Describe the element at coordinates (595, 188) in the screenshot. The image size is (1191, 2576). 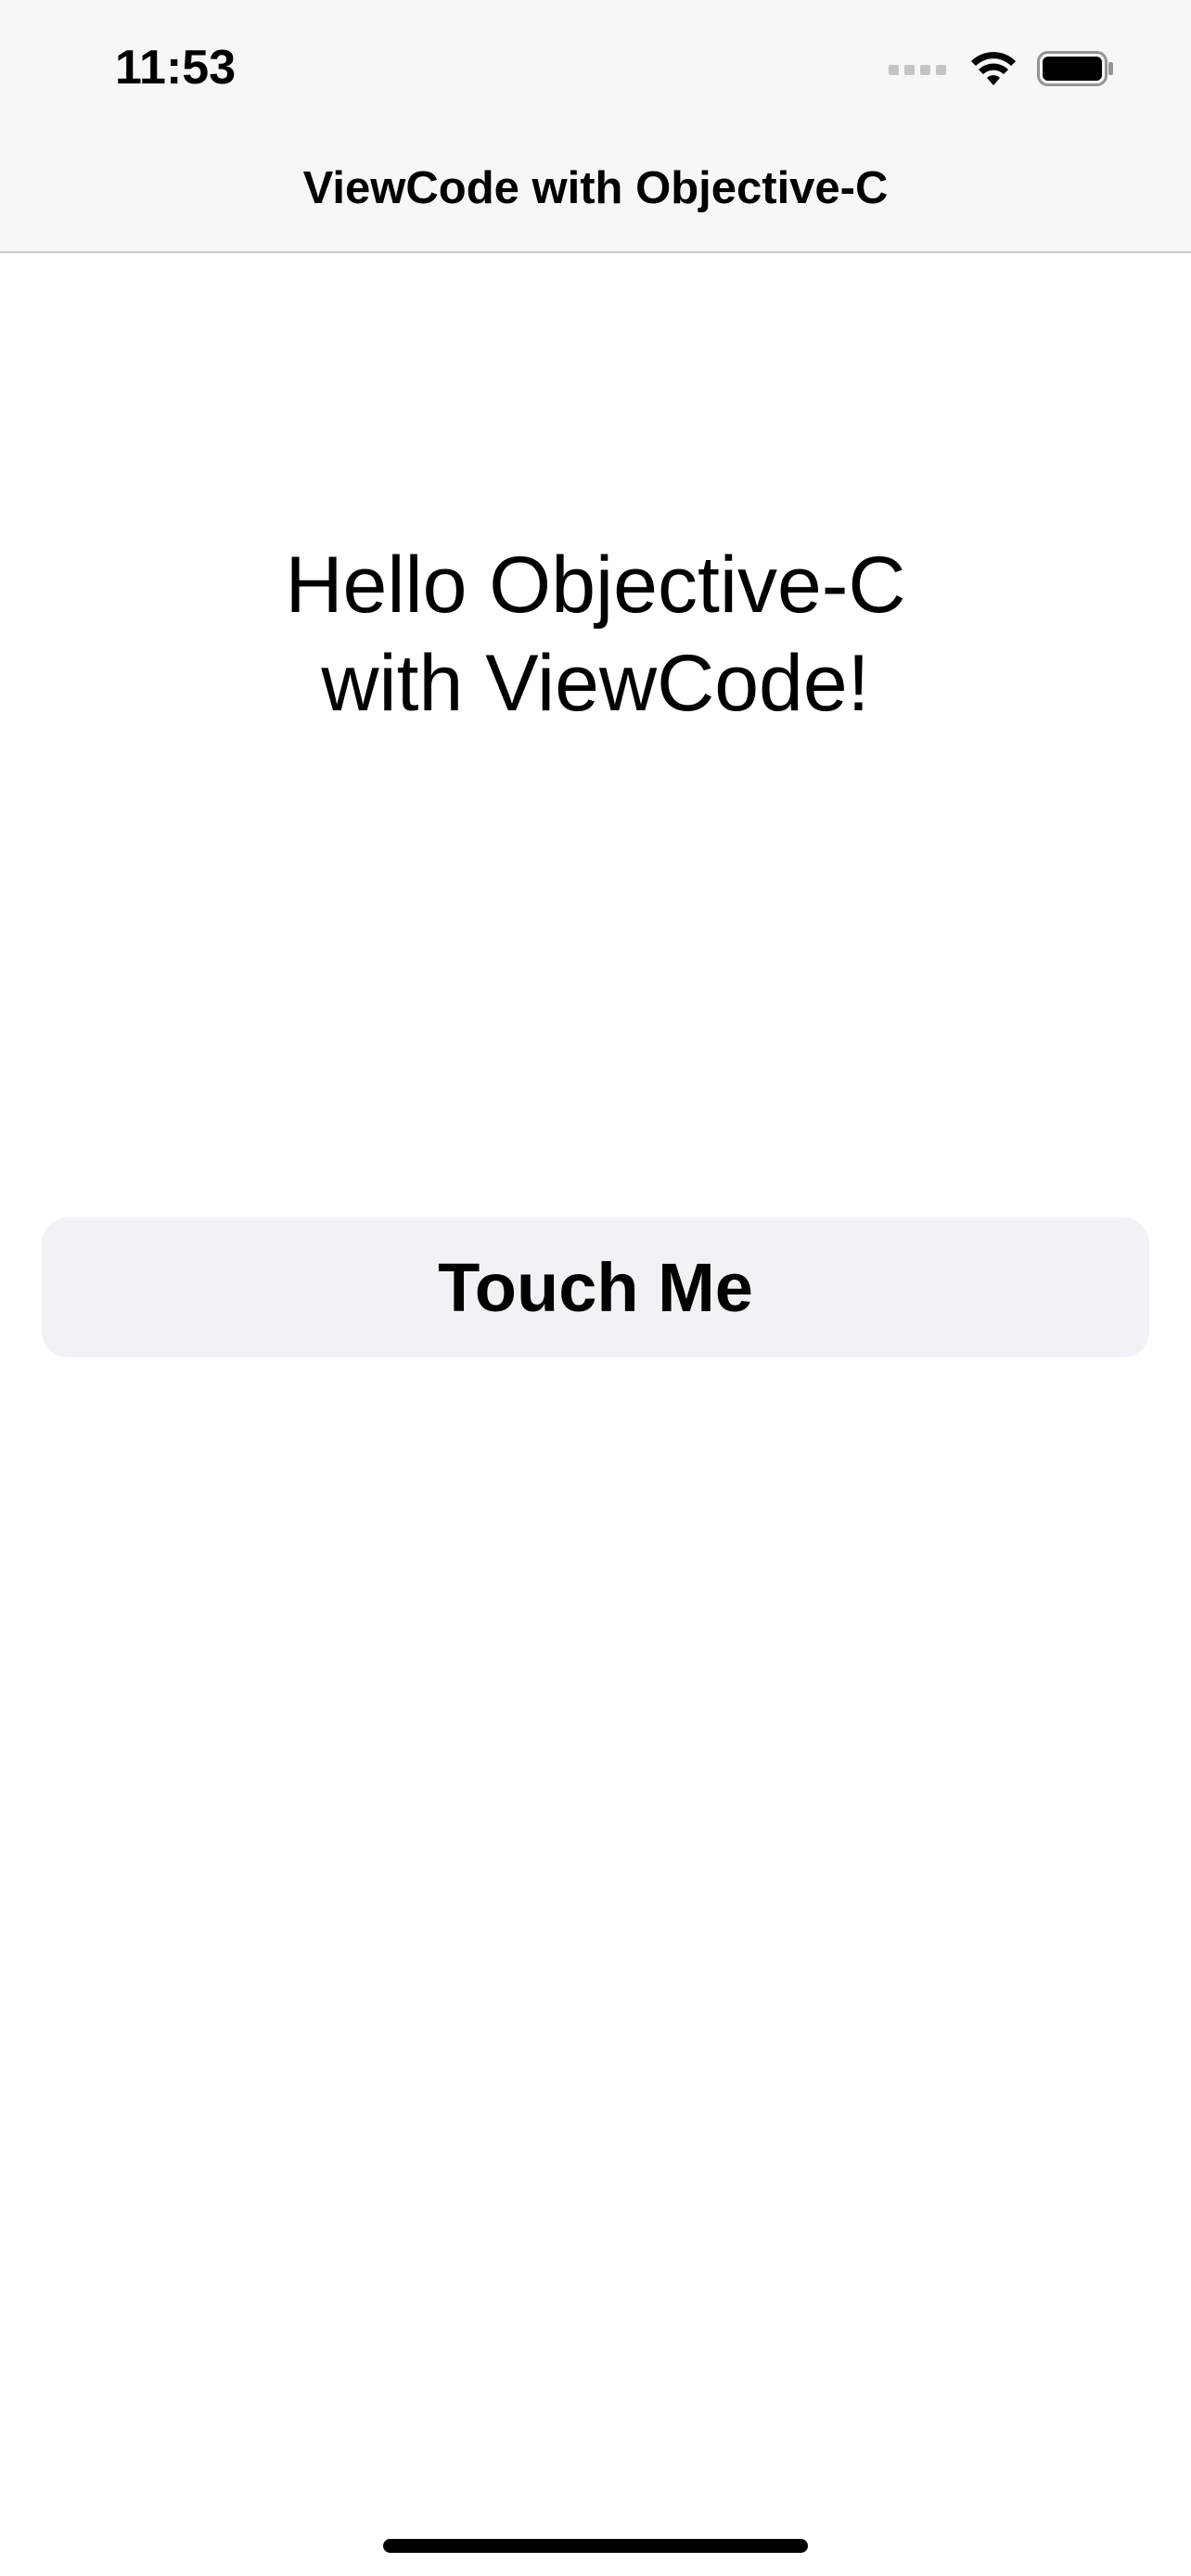
I see `nav-title: ViewCode with Objective-C` at that location.